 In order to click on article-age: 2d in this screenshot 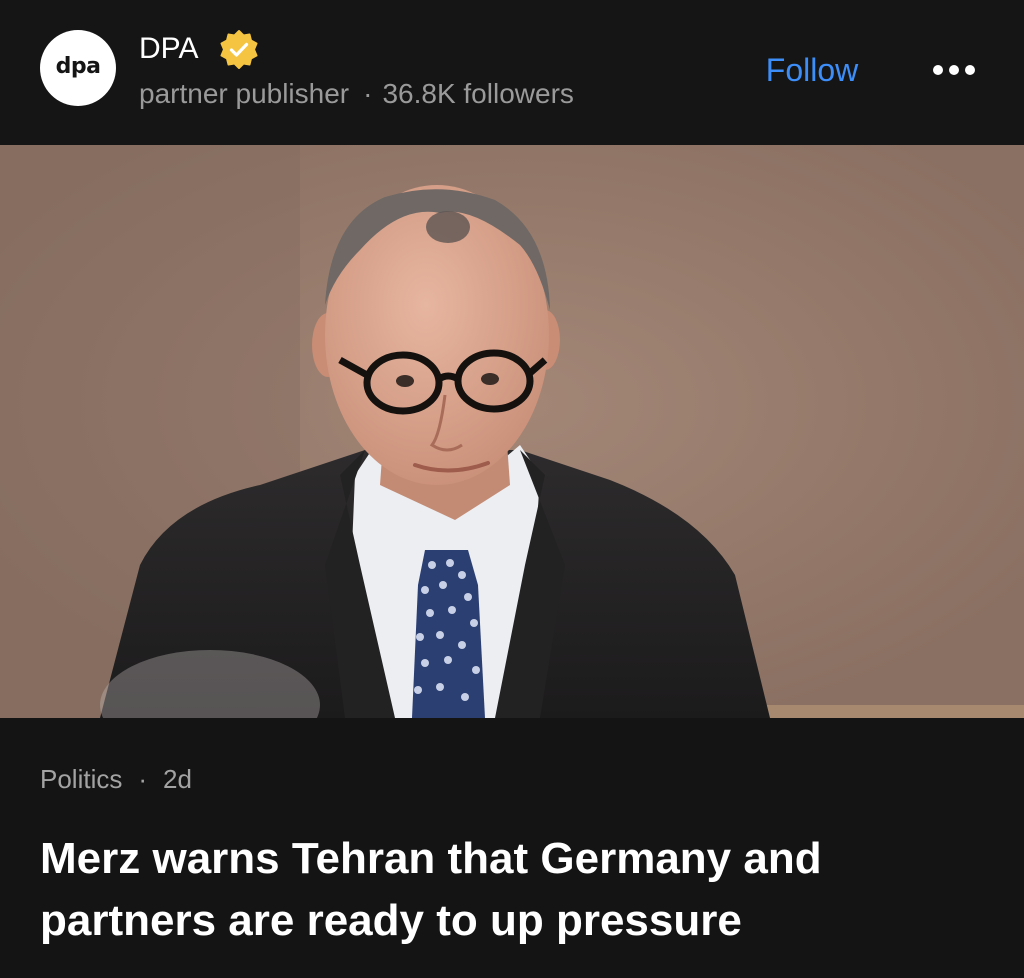, I will do `click(177, 779)`.